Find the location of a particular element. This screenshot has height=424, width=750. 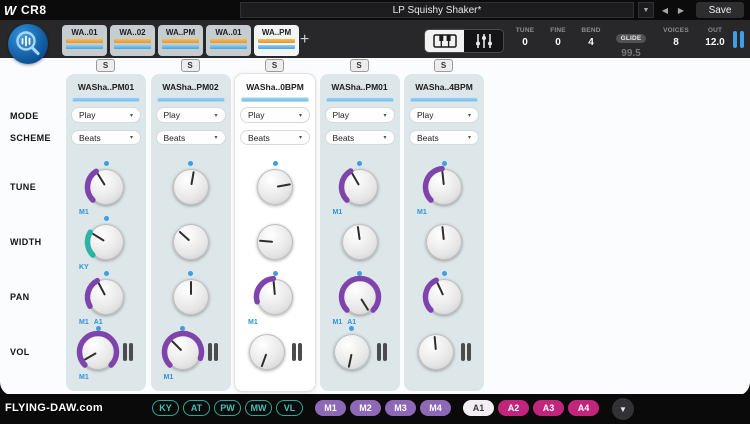

mod-pill-a3: A3 is located at coordinates (548, 408).